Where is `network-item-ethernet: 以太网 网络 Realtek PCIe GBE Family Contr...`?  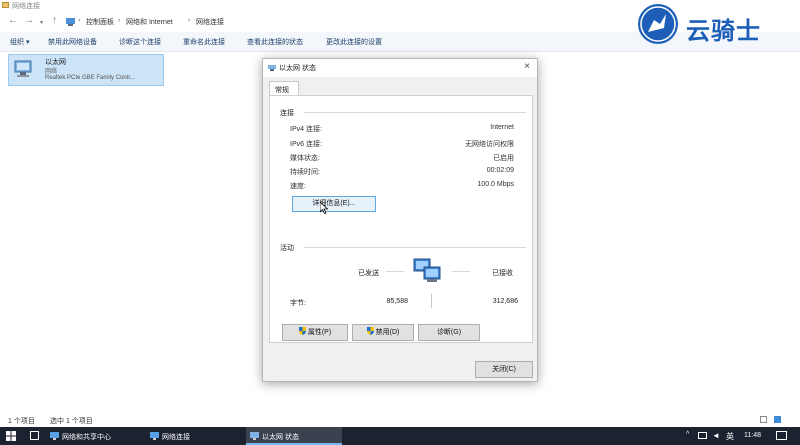
network-item-ethernet: 以太网 网络 Realtek PCIe GBE Family Contr... is located at coordinates (86, 70).